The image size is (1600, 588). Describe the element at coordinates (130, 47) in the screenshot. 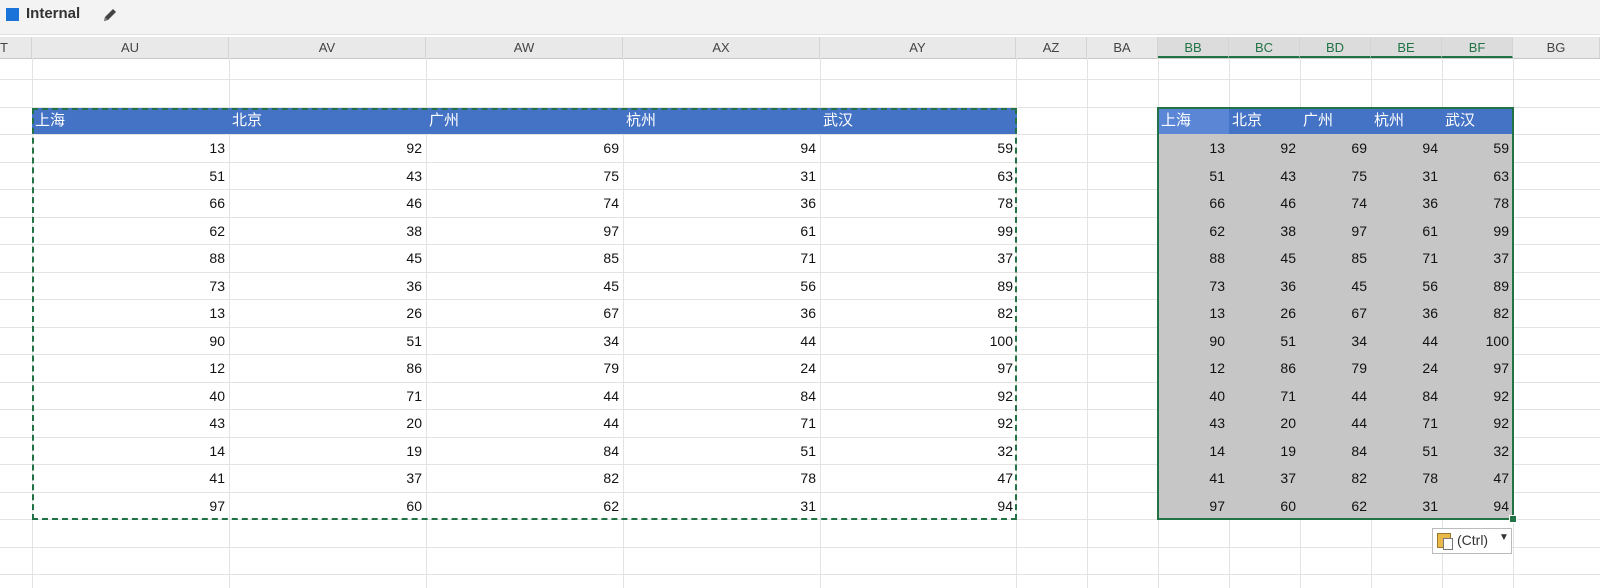

I see `column-header-au: AU` at that location.